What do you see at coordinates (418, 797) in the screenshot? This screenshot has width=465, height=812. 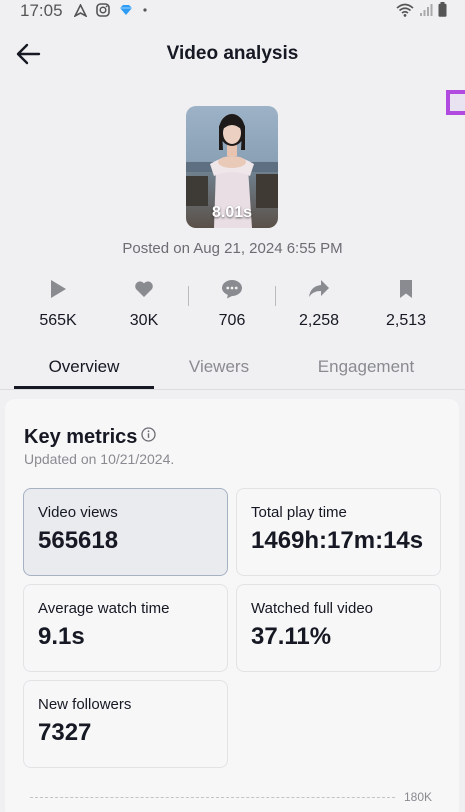 I see `chart-axis-label: 180K` at bounding box center [418, 797].